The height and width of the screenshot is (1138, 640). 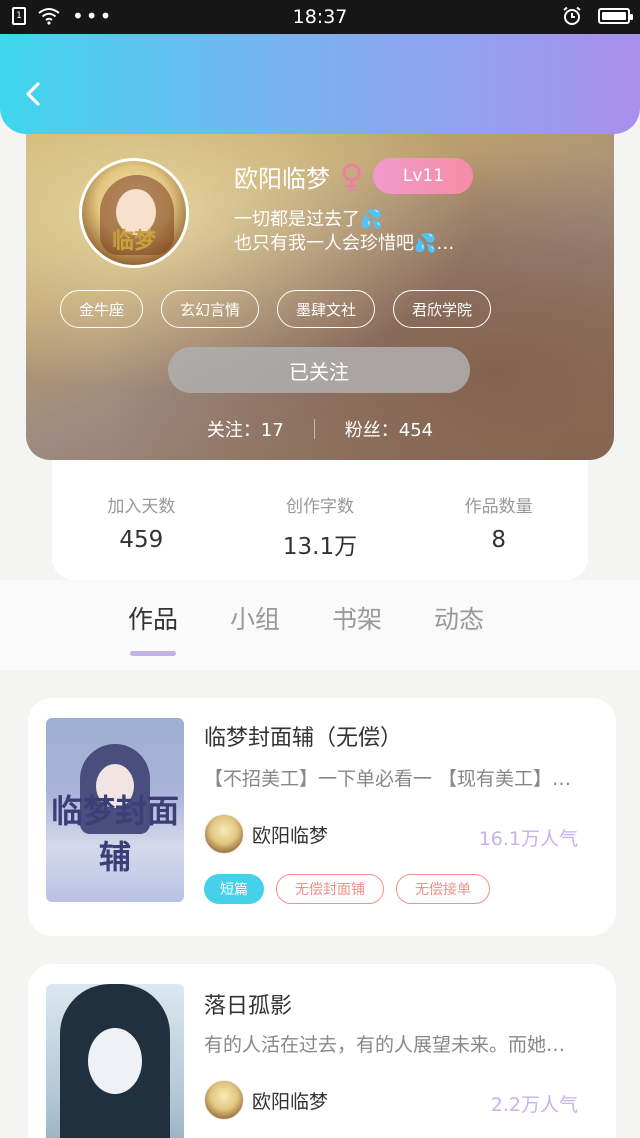 I want to click on profile-tag: 君欣学院, so click(x=442, y=309).